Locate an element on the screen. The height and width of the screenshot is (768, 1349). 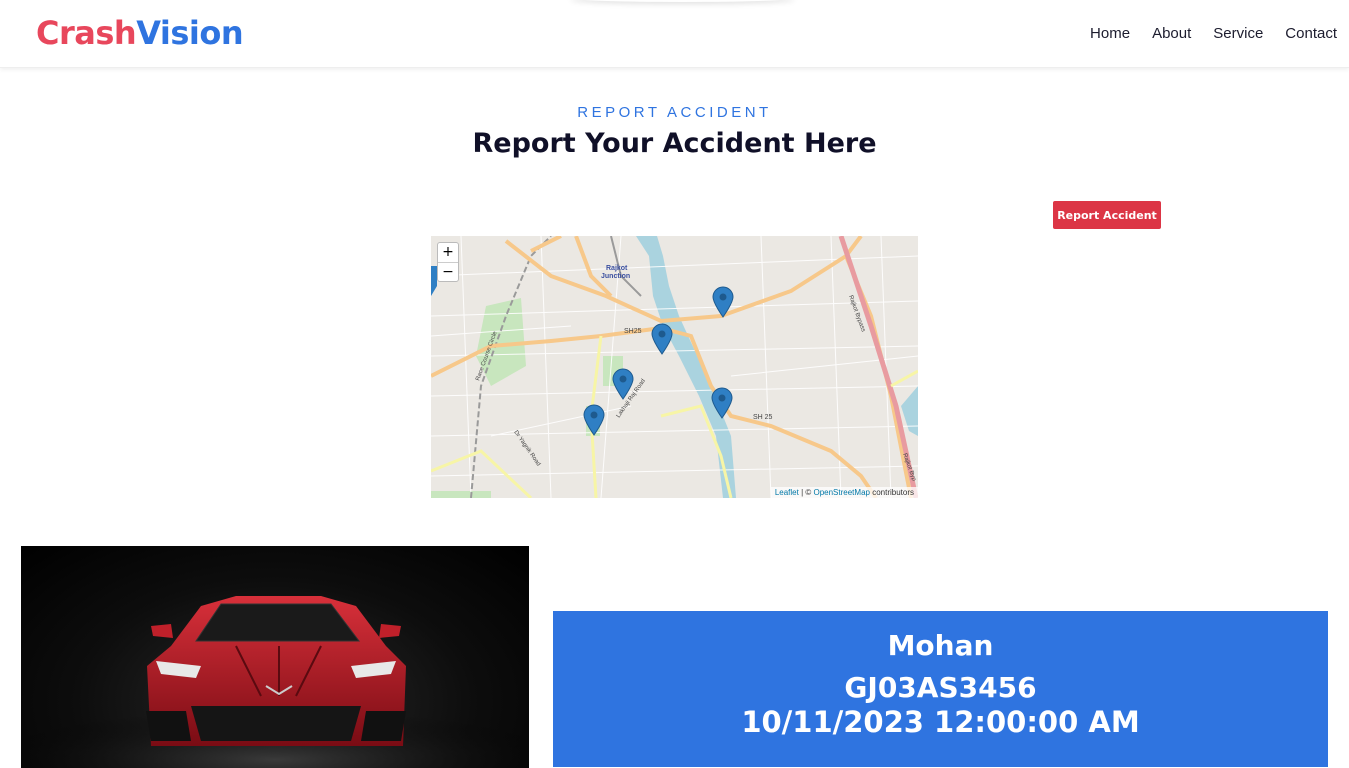
vehicle-number: GJ03AS3456 is located at coordinates (940, 687).